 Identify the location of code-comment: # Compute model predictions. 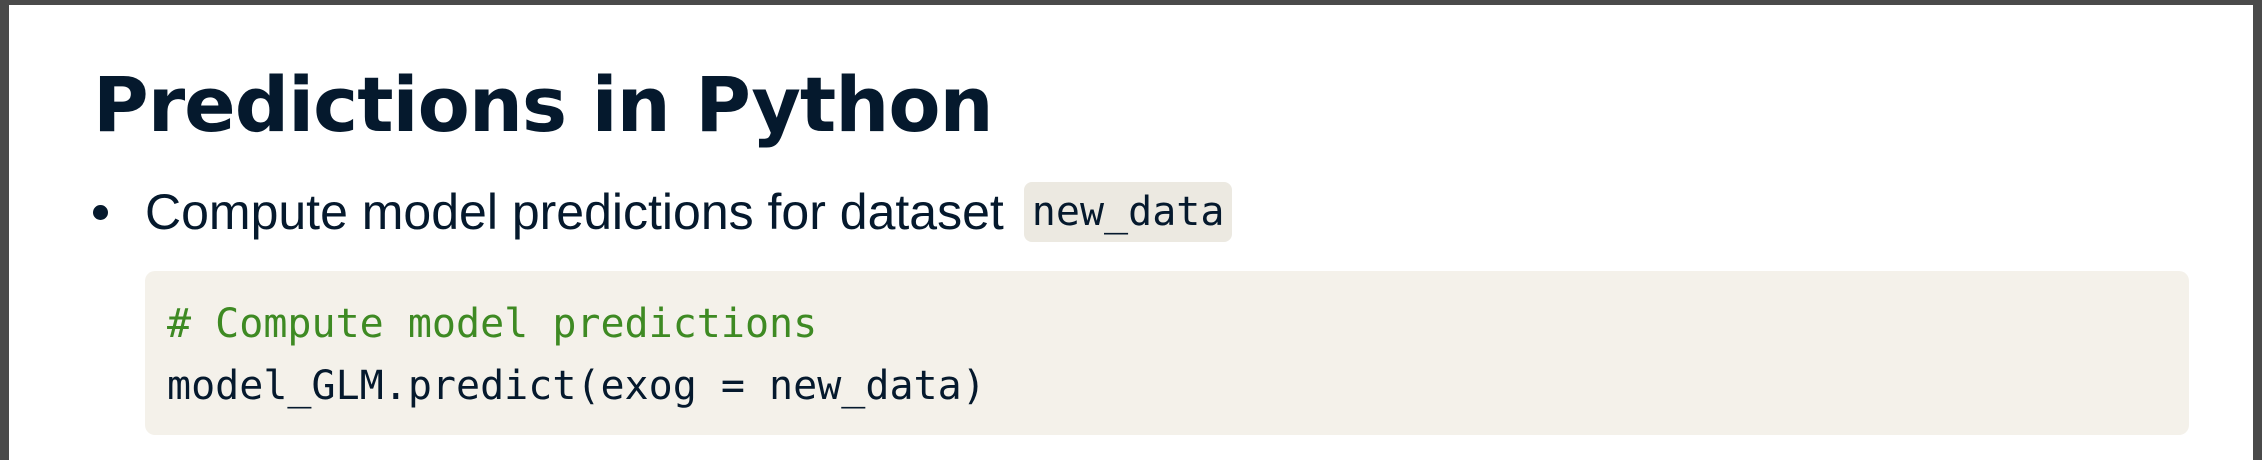
(492, 324).